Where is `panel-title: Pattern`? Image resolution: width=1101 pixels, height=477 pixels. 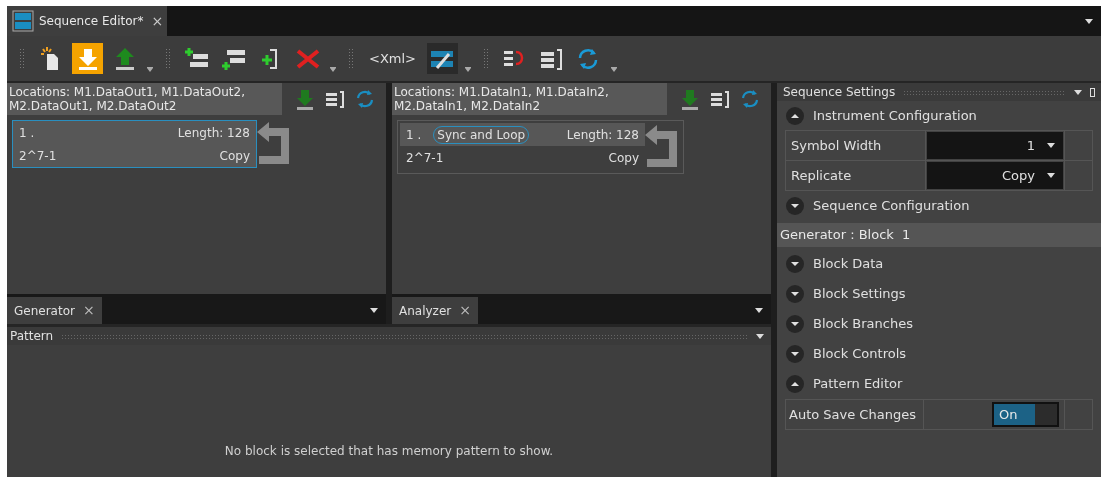
panel-title: Pattern is located at coordinates (32, 336).